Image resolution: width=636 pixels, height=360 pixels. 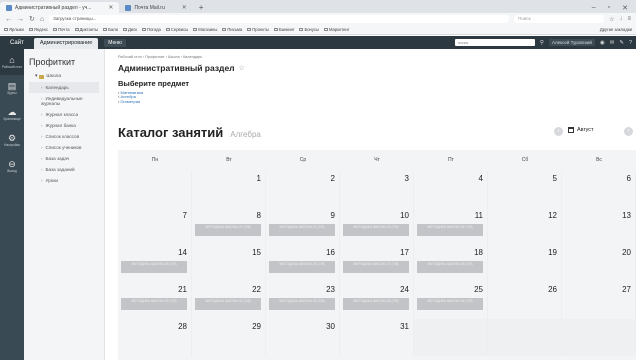 What do you see at coordinates (628, 131) in the screenshot?
I see `next-month-icon: ›` at bounding box center [628, 131].